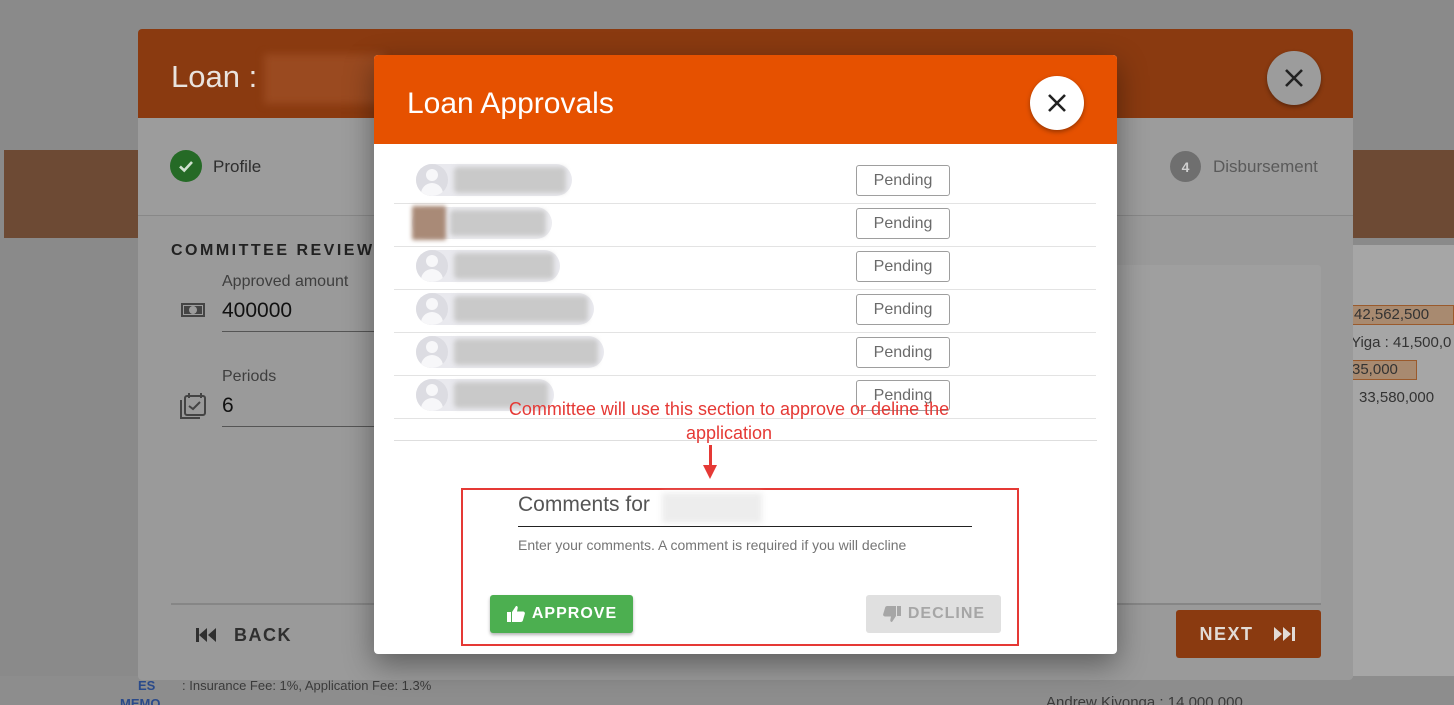 This screenshot has width=1454, height=705. I want to click on periods-underline, so click(298, 426).